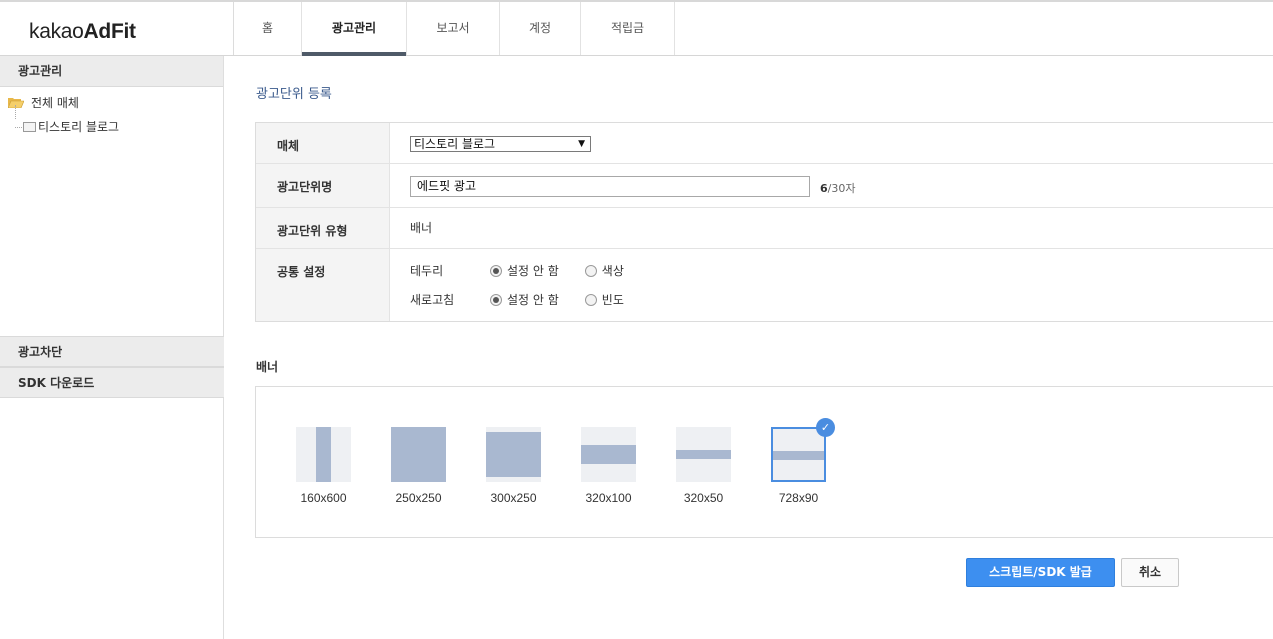 The height and width of the screenshot is (639, 1273). Describe the element at coordinates (55, 103) in the screenshot. I see `tree-item-label: 전체 매체` at that location.